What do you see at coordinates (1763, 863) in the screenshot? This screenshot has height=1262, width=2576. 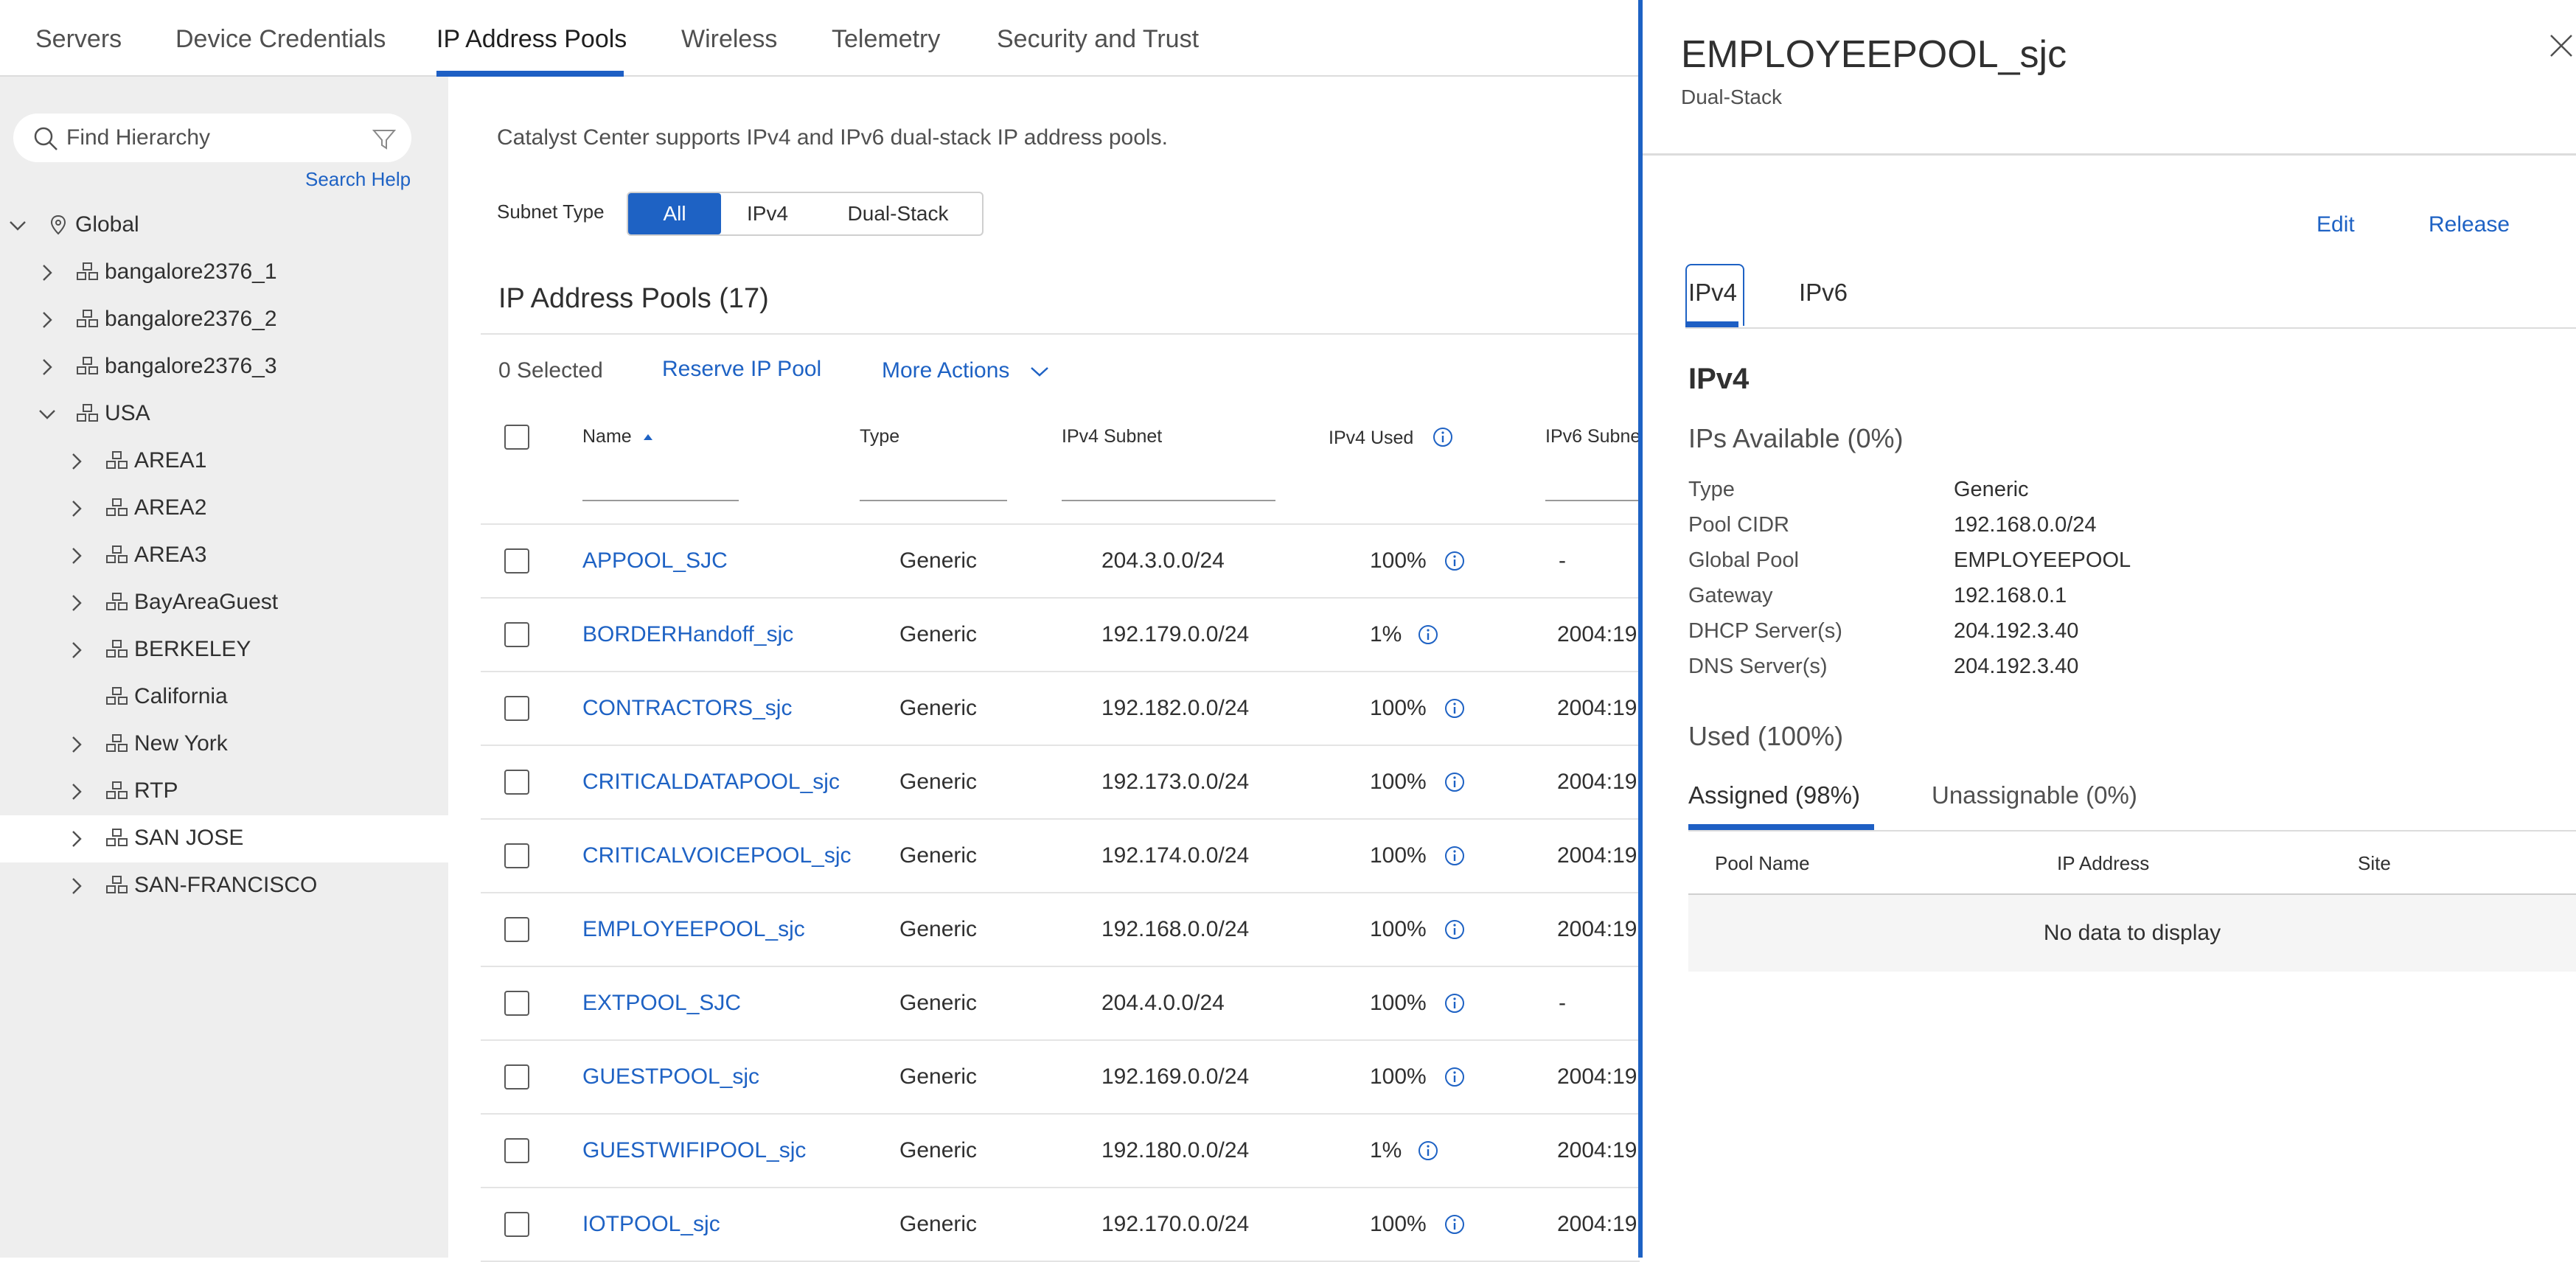 I see `column-header-pool-name: Pool Name` at bounding box center [1763, 863].